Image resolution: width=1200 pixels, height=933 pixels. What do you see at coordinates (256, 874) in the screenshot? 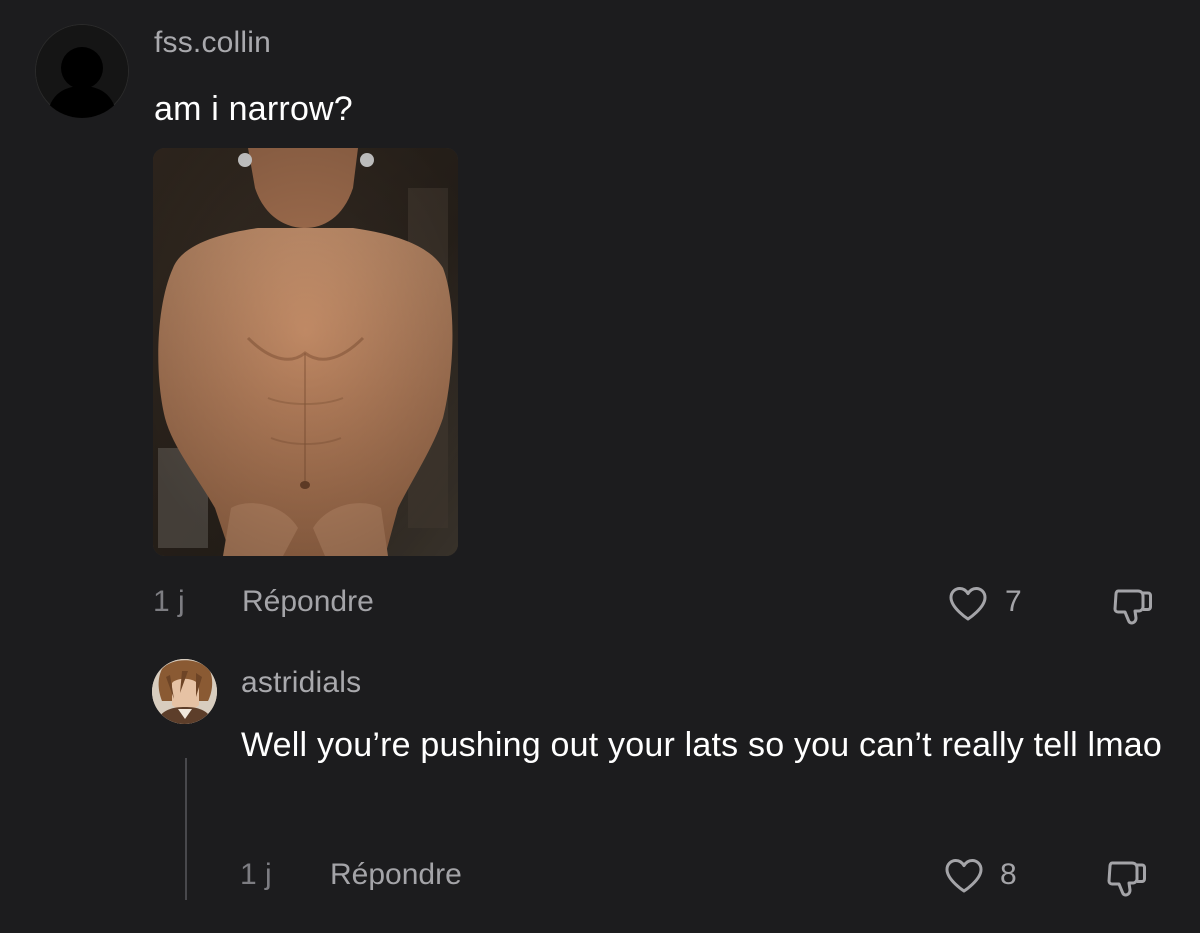
I see `reply-time: 1 j` at bounding box center [256, 874].